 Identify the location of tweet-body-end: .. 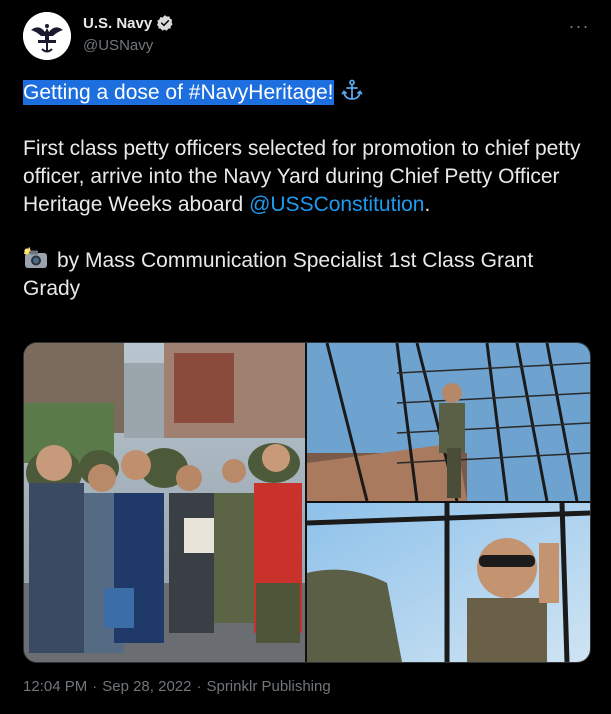
(427, 204).